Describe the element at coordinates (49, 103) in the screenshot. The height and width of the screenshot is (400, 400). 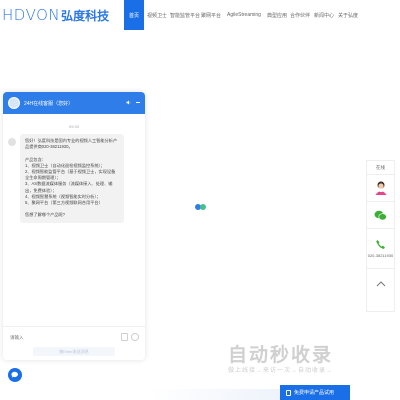
I see `chat-title: 24H在线客服（您好）` at that location.